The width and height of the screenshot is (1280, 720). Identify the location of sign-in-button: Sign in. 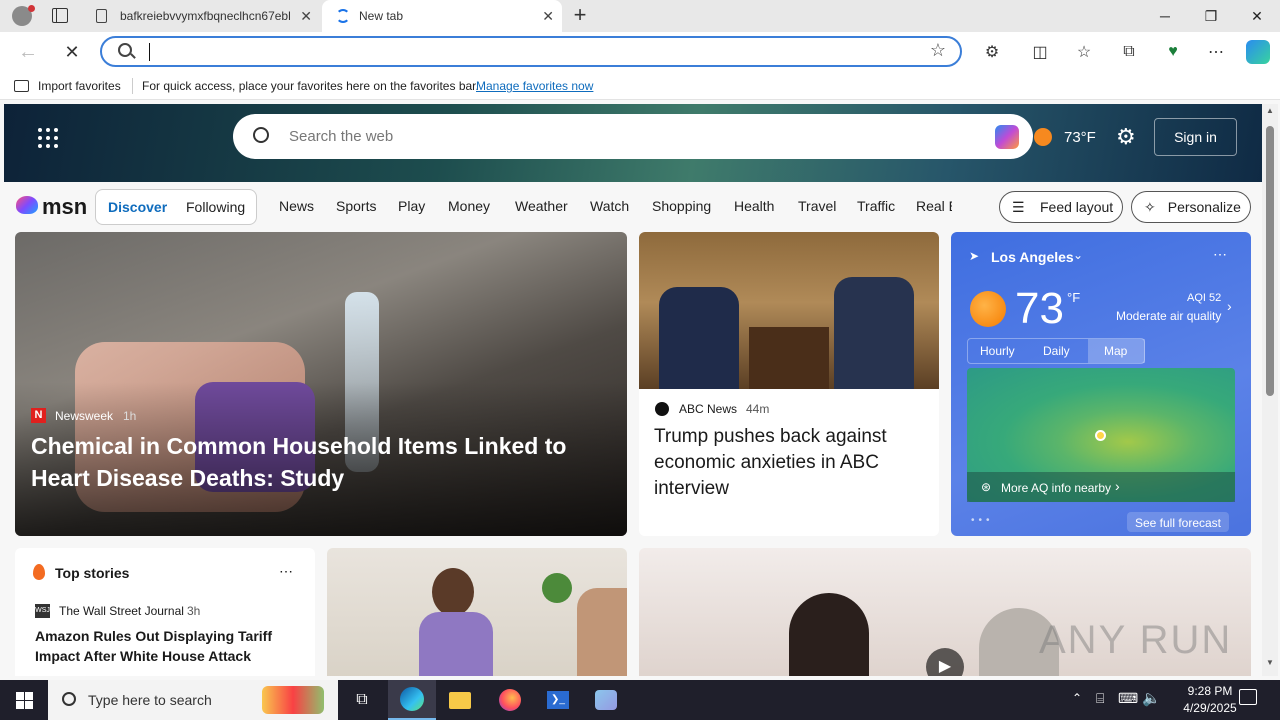
(1195, 137).